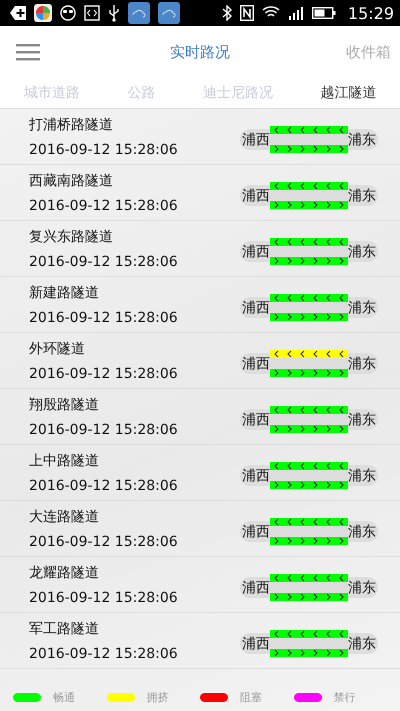  What do you see at coordinates (64, 405) in the screenshot?
I see `tunnel-name: 翔殷路隧道` at bounding box center [64, 405].